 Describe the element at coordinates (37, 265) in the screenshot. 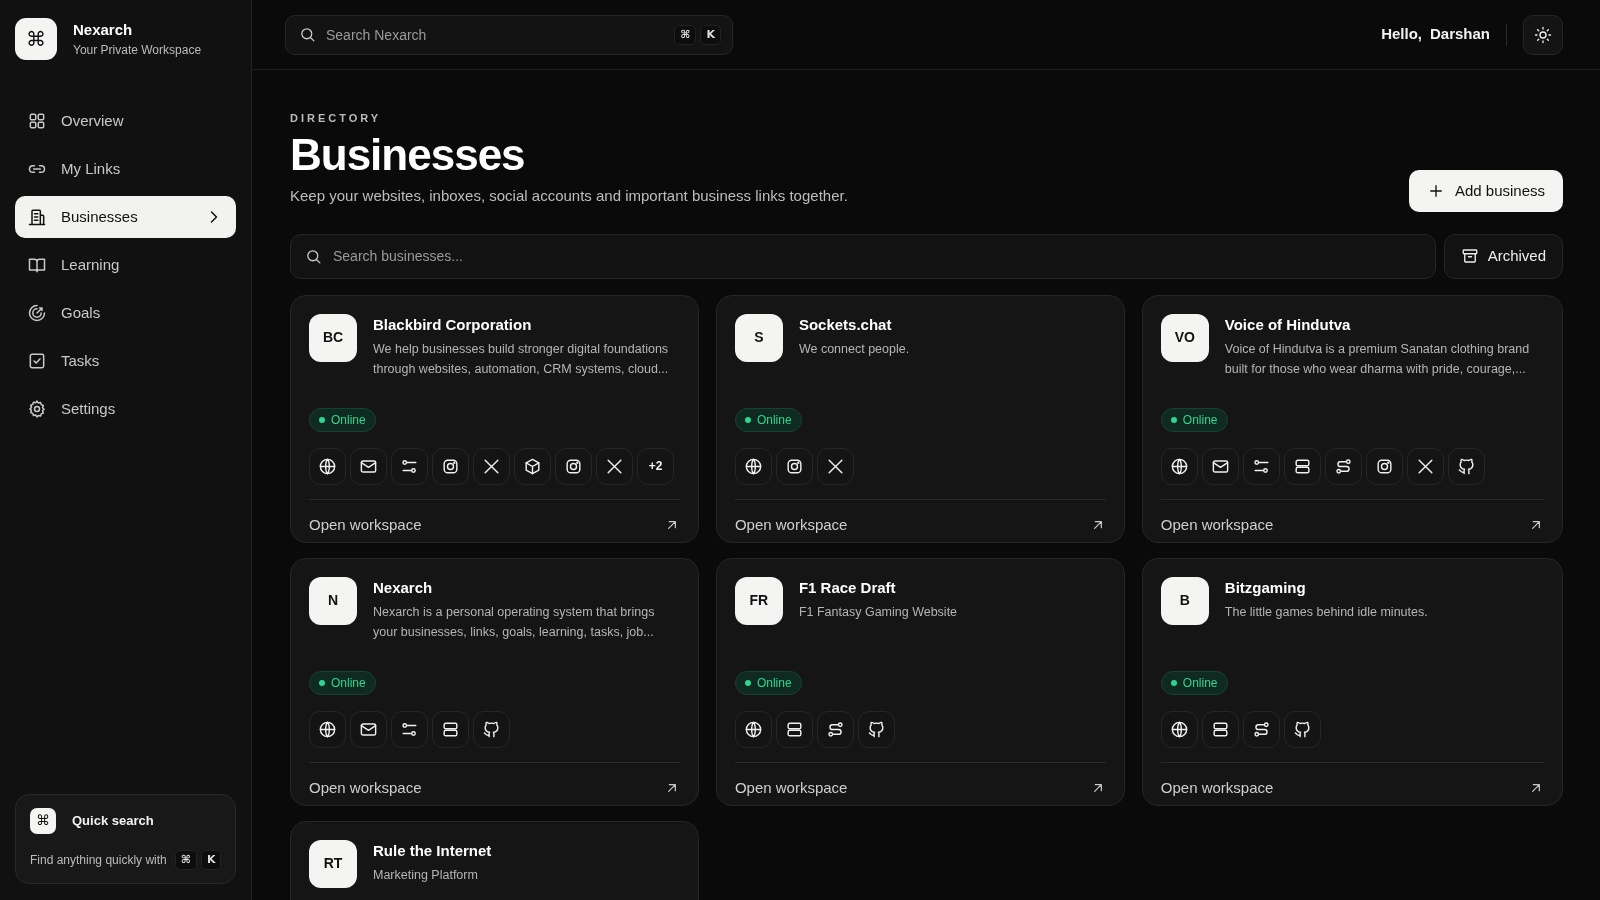

I see `book-icon` at that location.